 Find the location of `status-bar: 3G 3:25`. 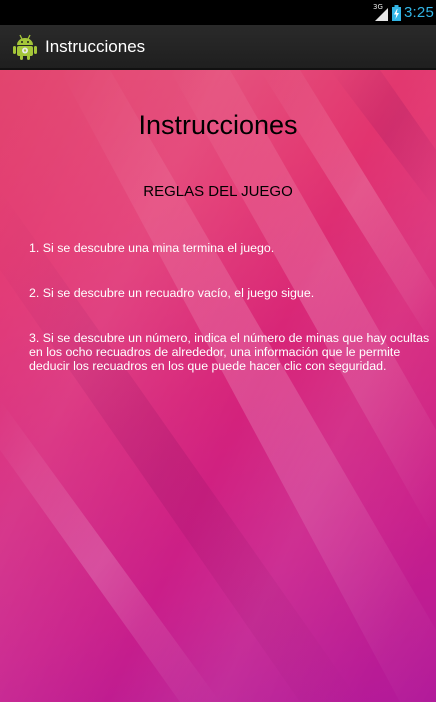

status-bar: 3G 3:25 is located at coordinates (218, 12).